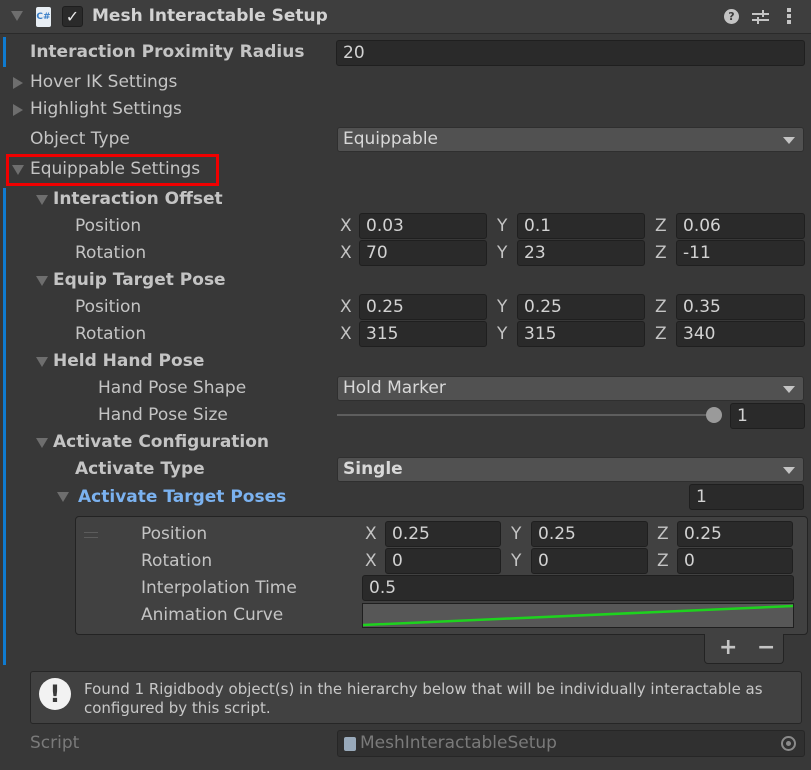  Describe the element at coordinates (115, 169) in the screenshot. I see `equippable-settings-foldout: Equippable Settings` at that location.